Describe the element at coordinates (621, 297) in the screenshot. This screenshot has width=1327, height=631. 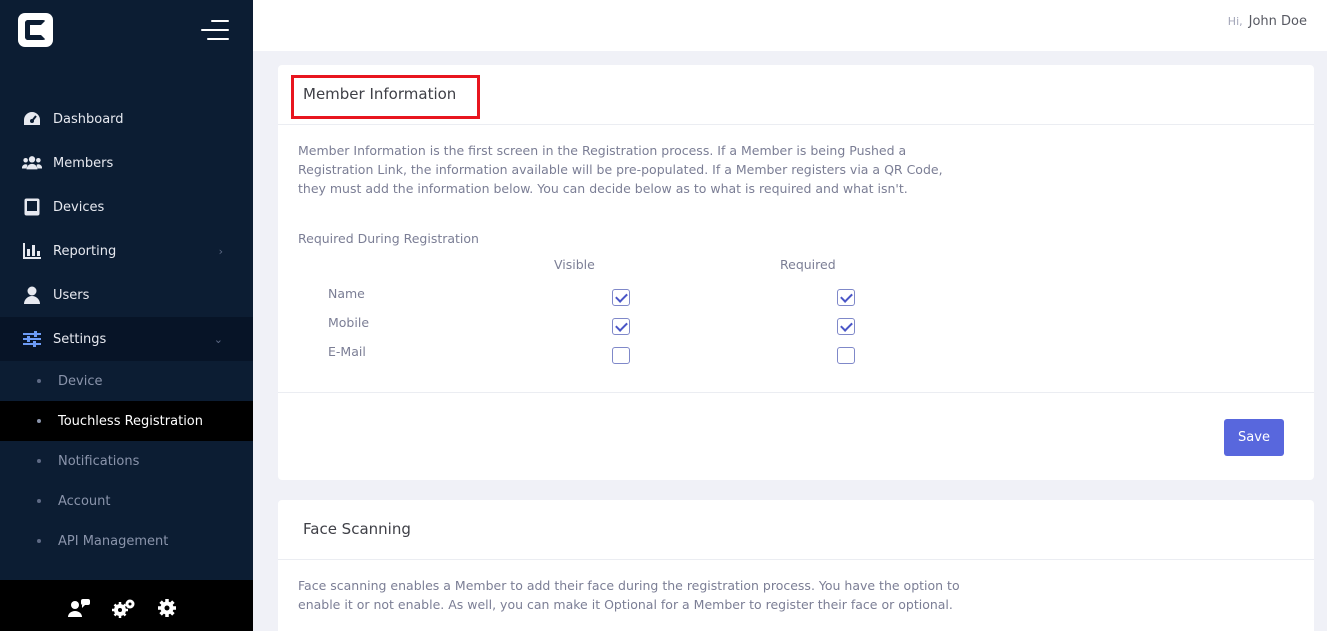
I see `name-visible-checkbox` at that location.